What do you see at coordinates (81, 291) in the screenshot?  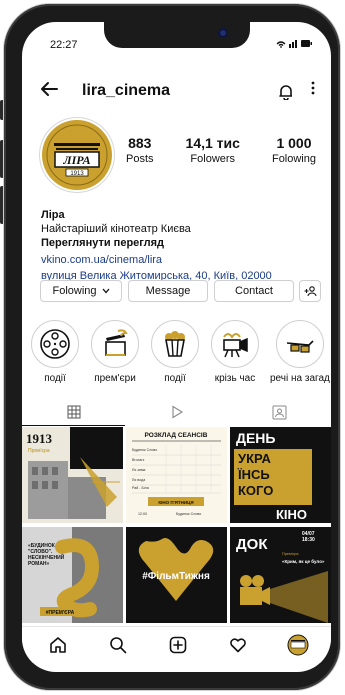 I see `following-button: Folowing` at bounding box center [81, 291].